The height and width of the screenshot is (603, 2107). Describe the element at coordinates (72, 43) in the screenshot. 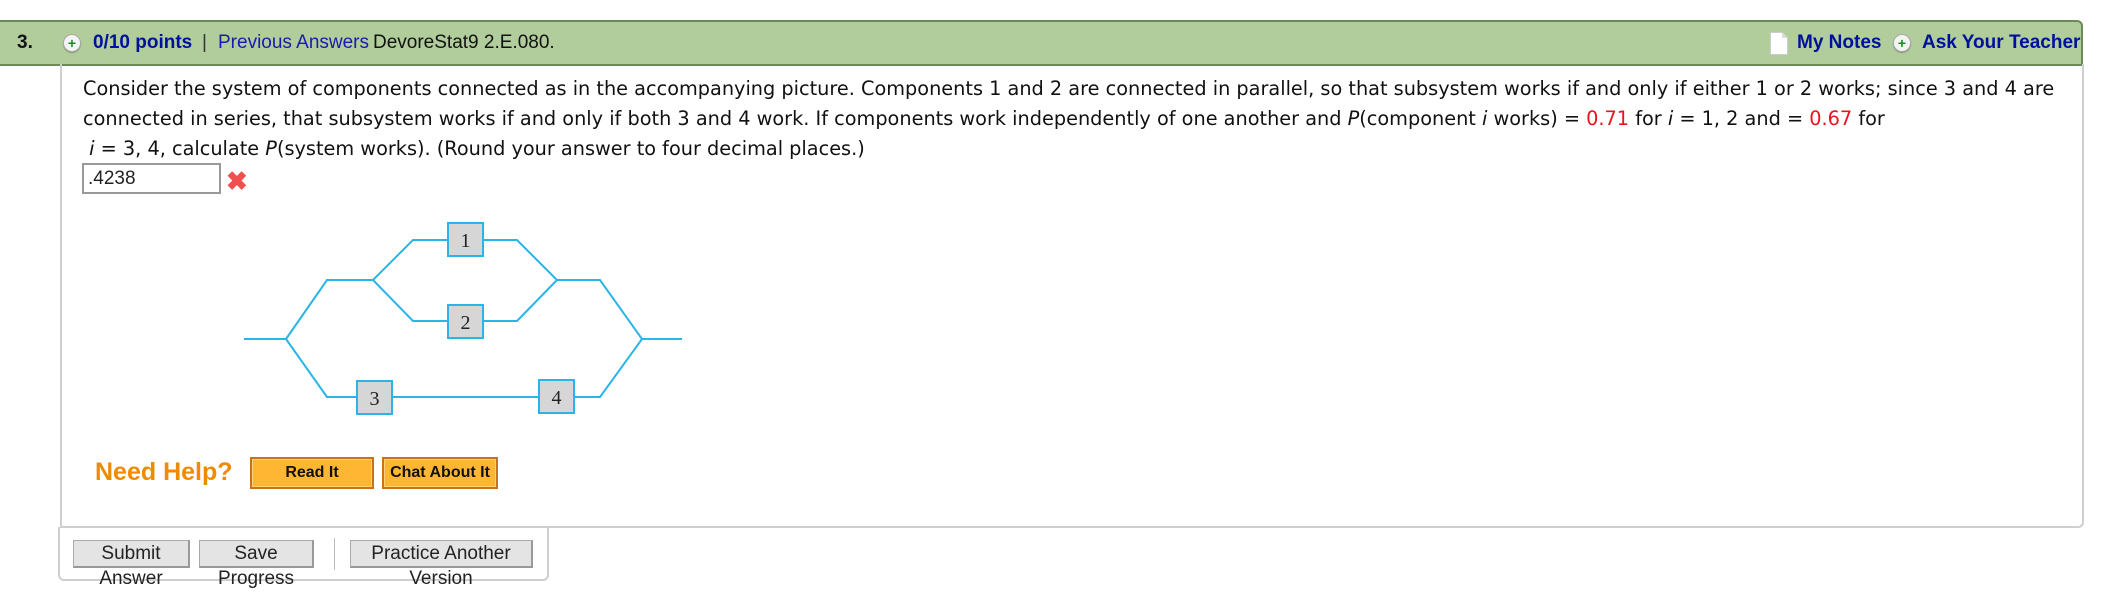

I see `expand-plus-icon: +` at that location.